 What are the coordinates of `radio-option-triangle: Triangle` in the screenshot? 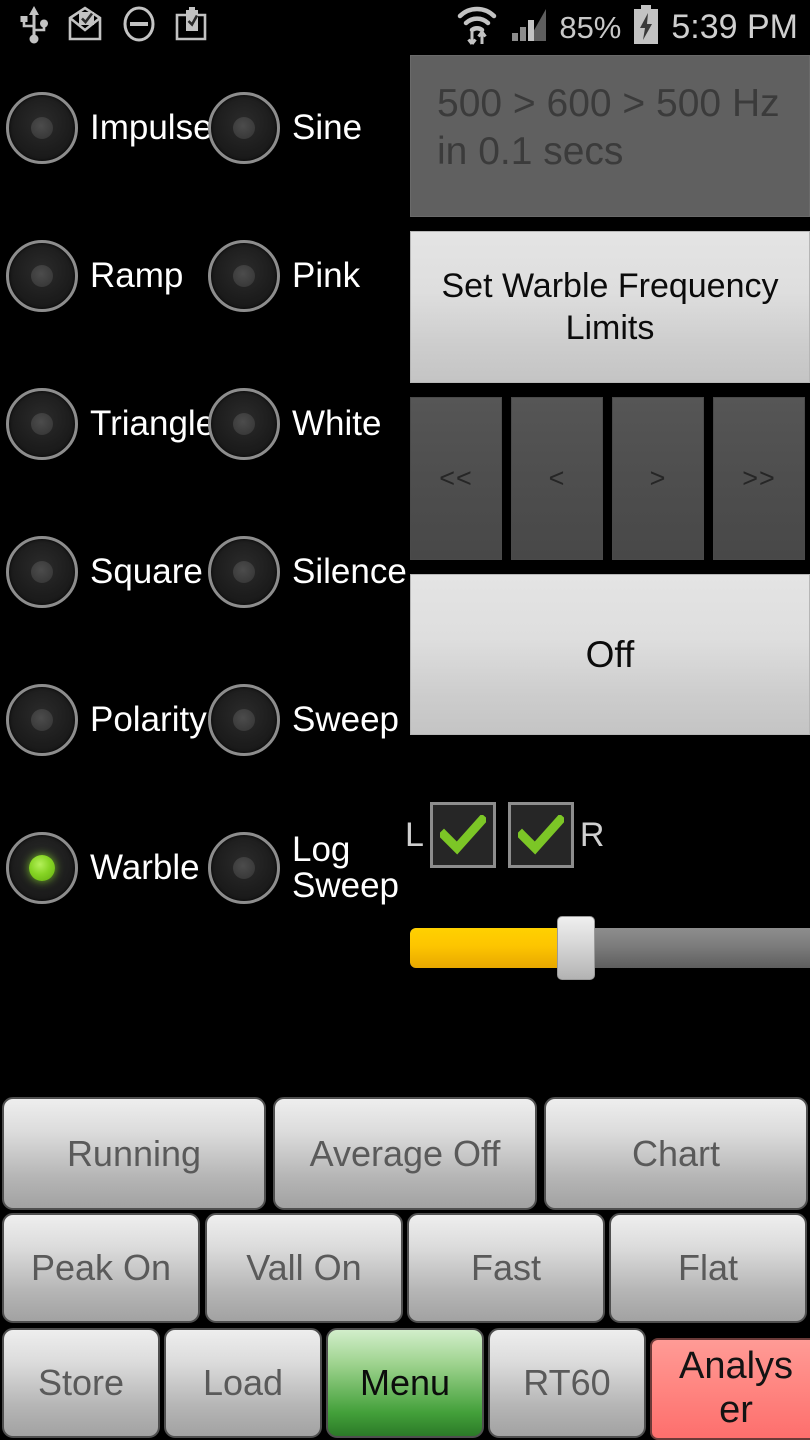 It's located at (110, 424).